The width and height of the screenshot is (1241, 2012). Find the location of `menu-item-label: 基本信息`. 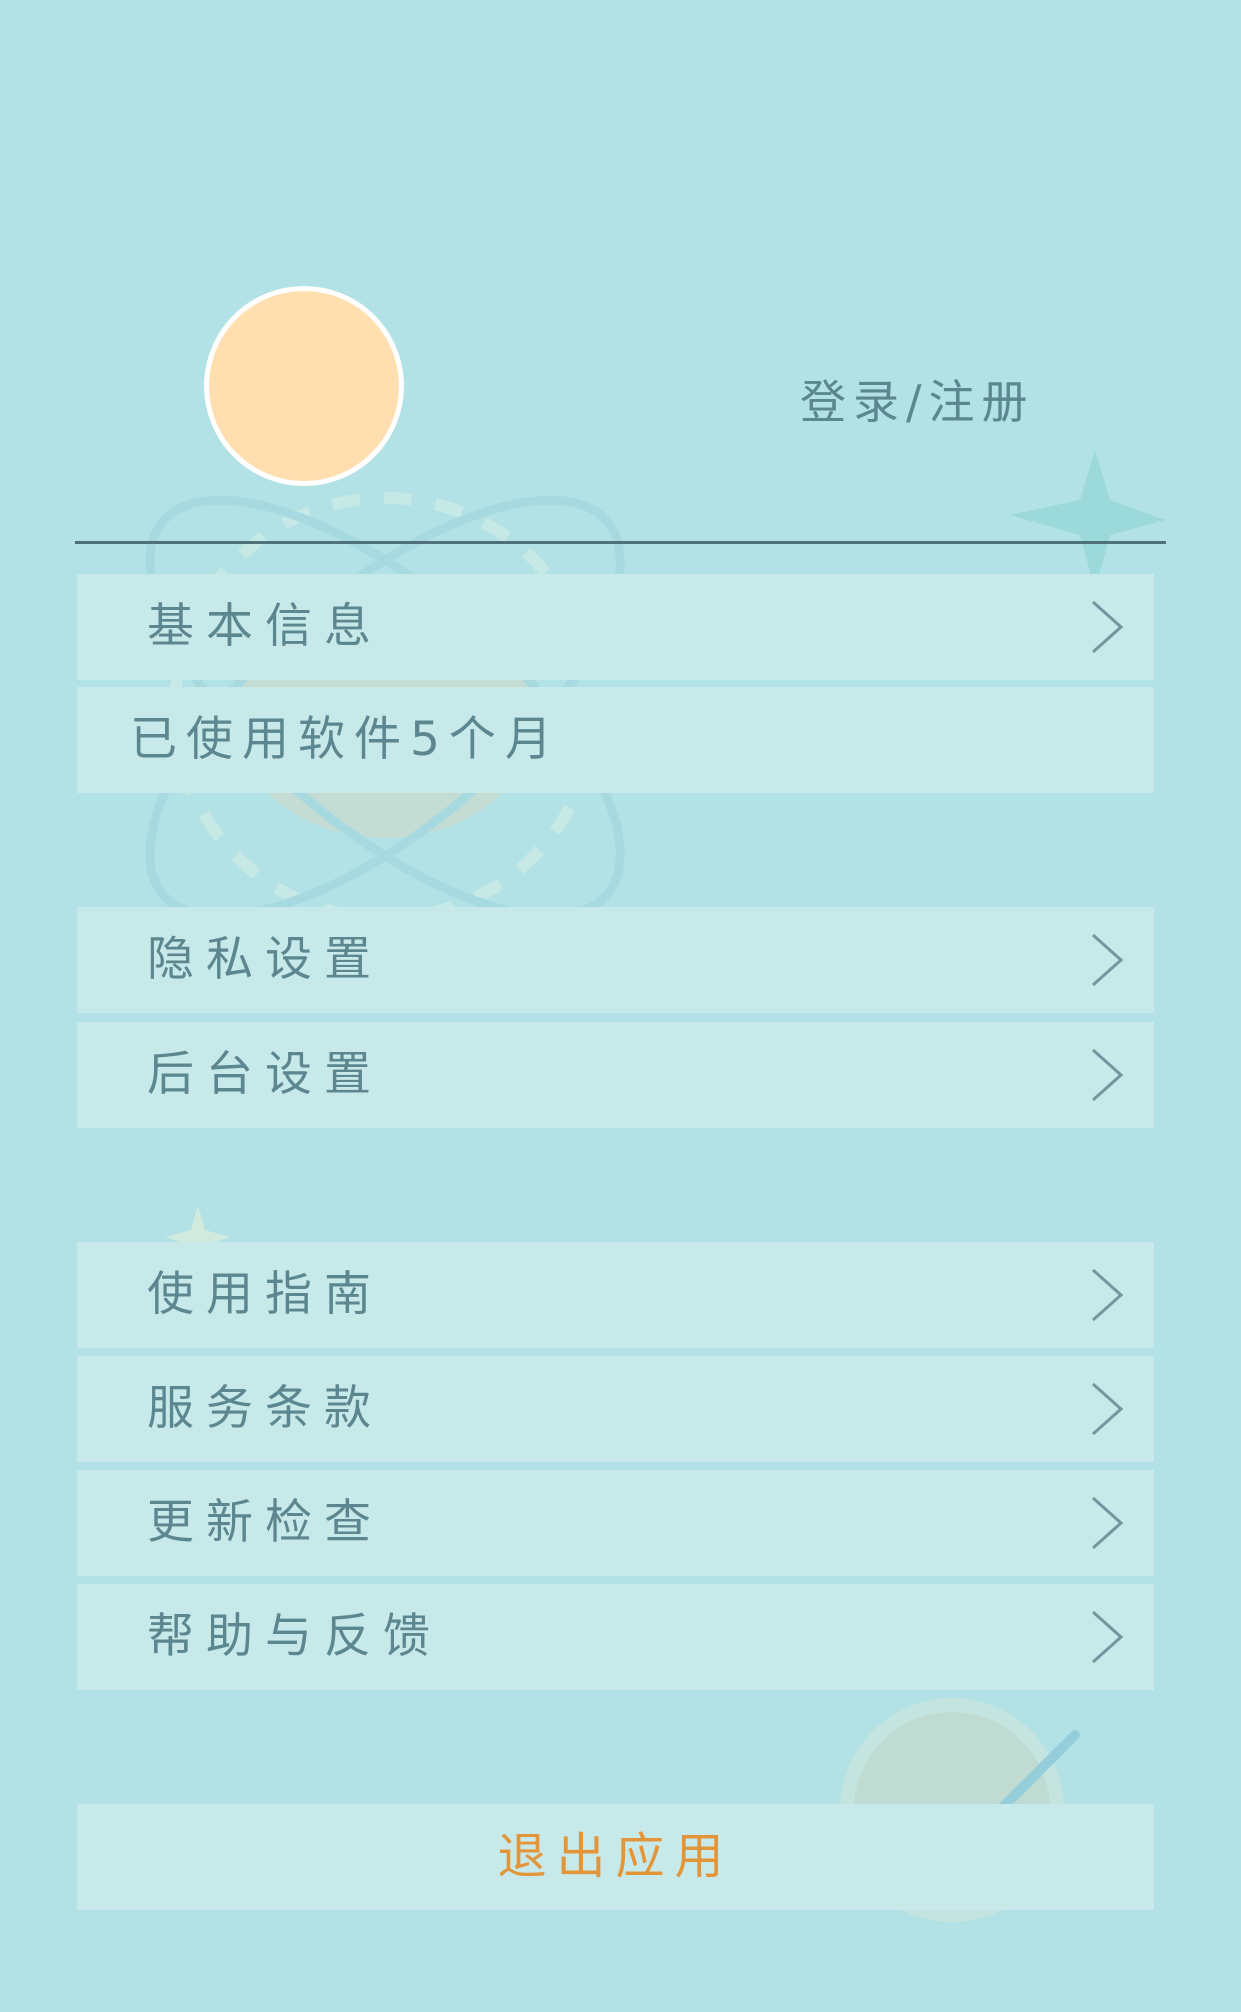

menu-item-label: 基本信息 is located at coordinates (265, 626).